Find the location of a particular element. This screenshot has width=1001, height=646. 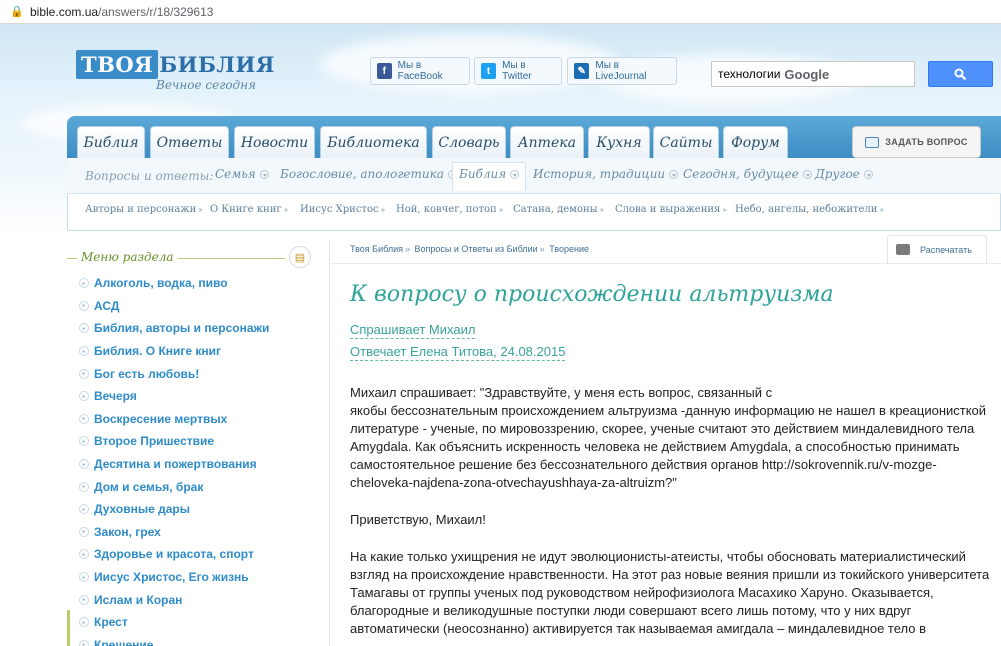

search-button is located at coordinates (960, 74).